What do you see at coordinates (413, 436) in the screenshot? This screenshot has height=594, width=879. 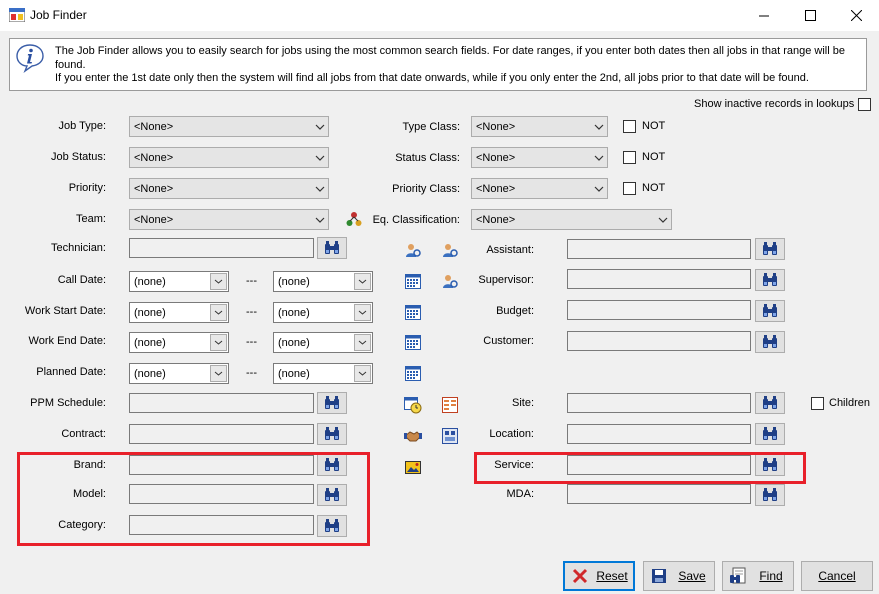 I see `handshake-icon` at bounding box center [413, 436].